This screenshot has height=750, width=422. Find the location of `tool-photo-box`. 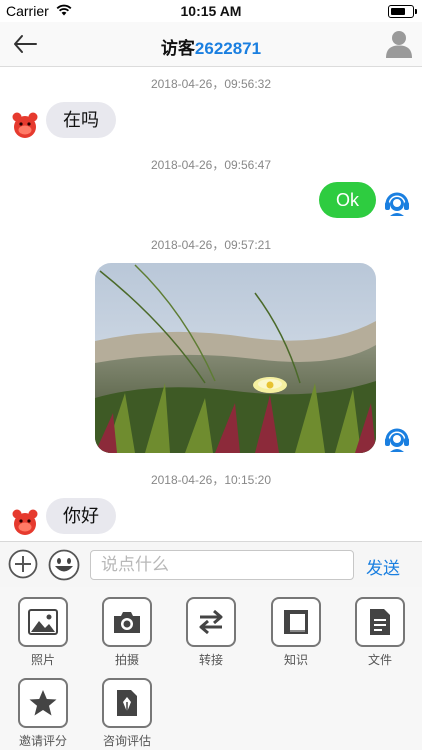

tool-photo-box is located at coordinates (43, 622).